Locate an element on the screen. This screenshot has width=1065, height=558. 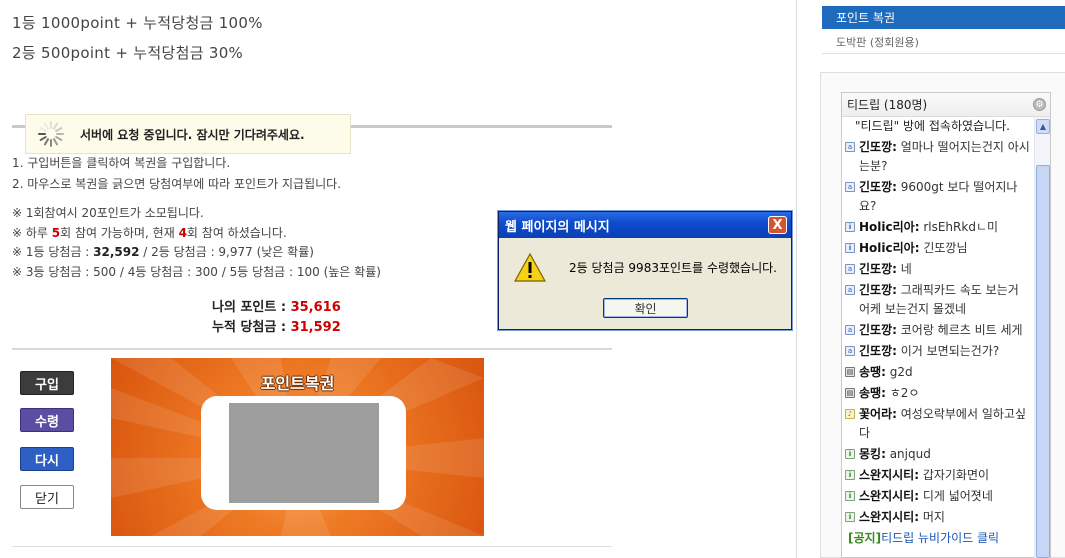
chat-text: 이거 보면되는건가? is located at coordinates (948, 351).